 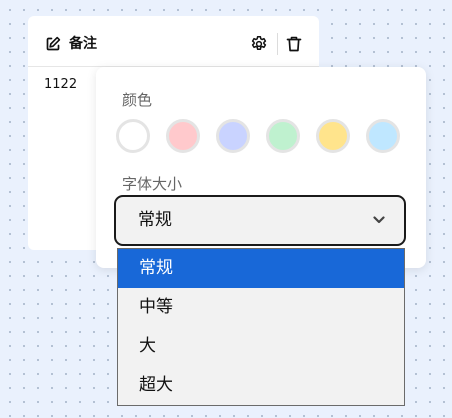 What do you see at coordinates (283, 136) in the screenshot?
I see `color-swatch-green` at bounding box center [283, 136].